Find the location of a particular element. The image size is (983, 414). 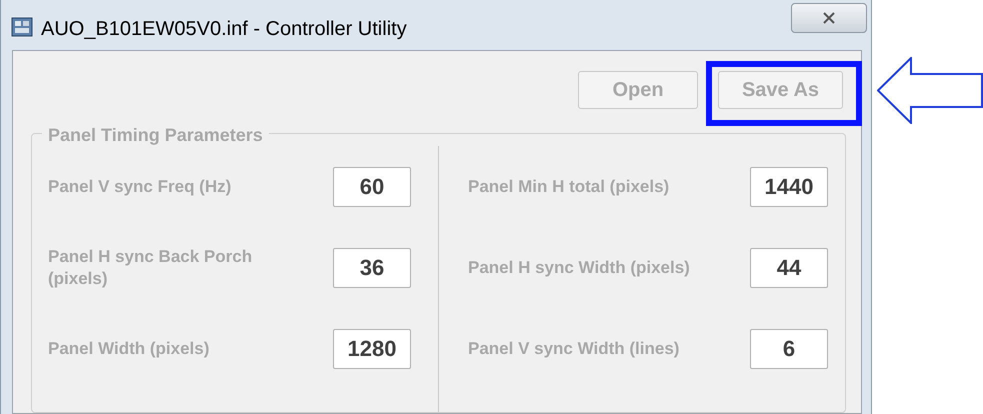

close-icon is located at coordinates (829, 18).